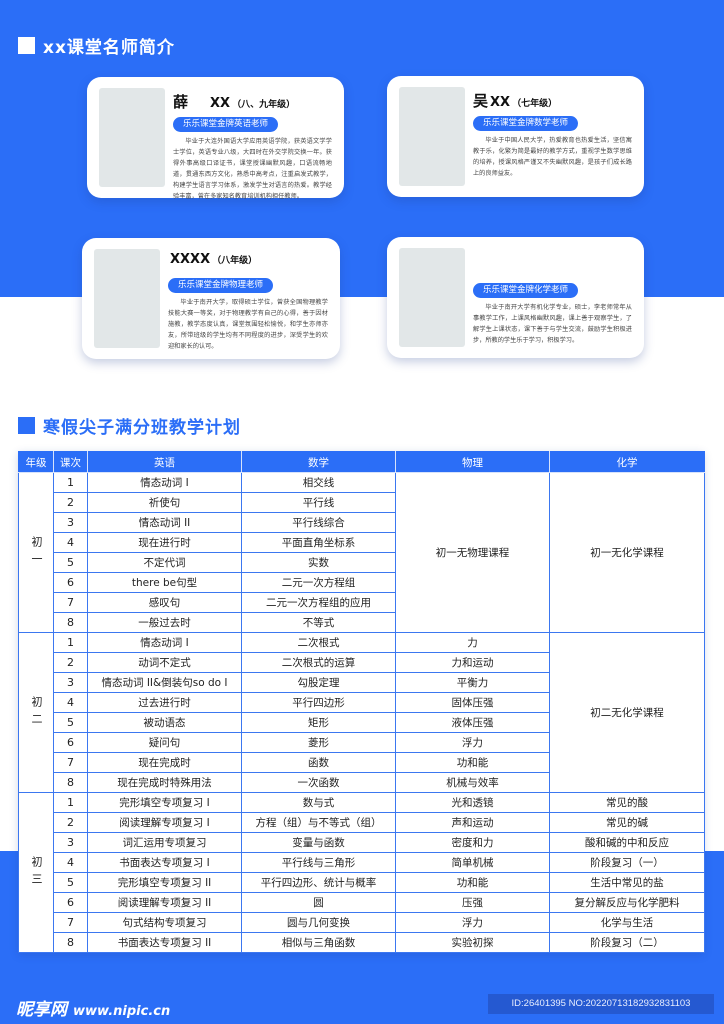 The image size is (724, 1024). I want to click on math-cell: 平行线, so click(318, 502).